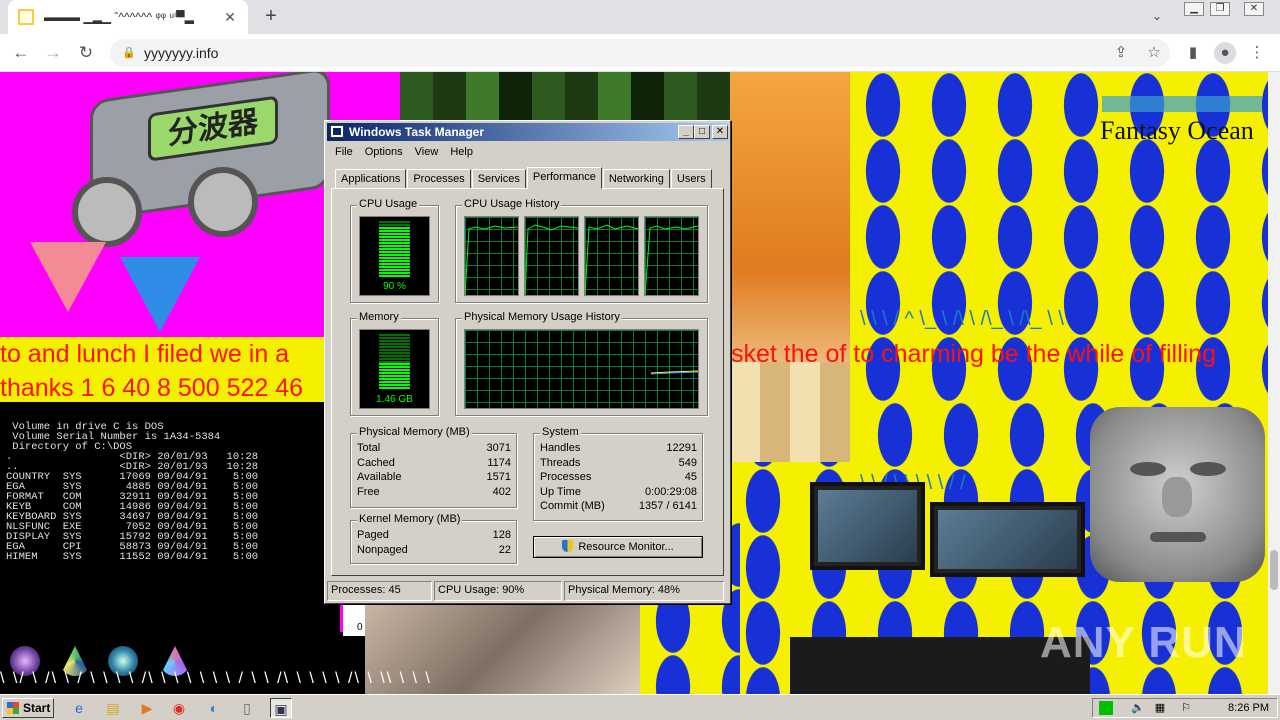 Image resolution: width=1280 pixels, height=720 pixels. I want to click on km-nonpaged-label: Nonpaged, so click(382, 549).